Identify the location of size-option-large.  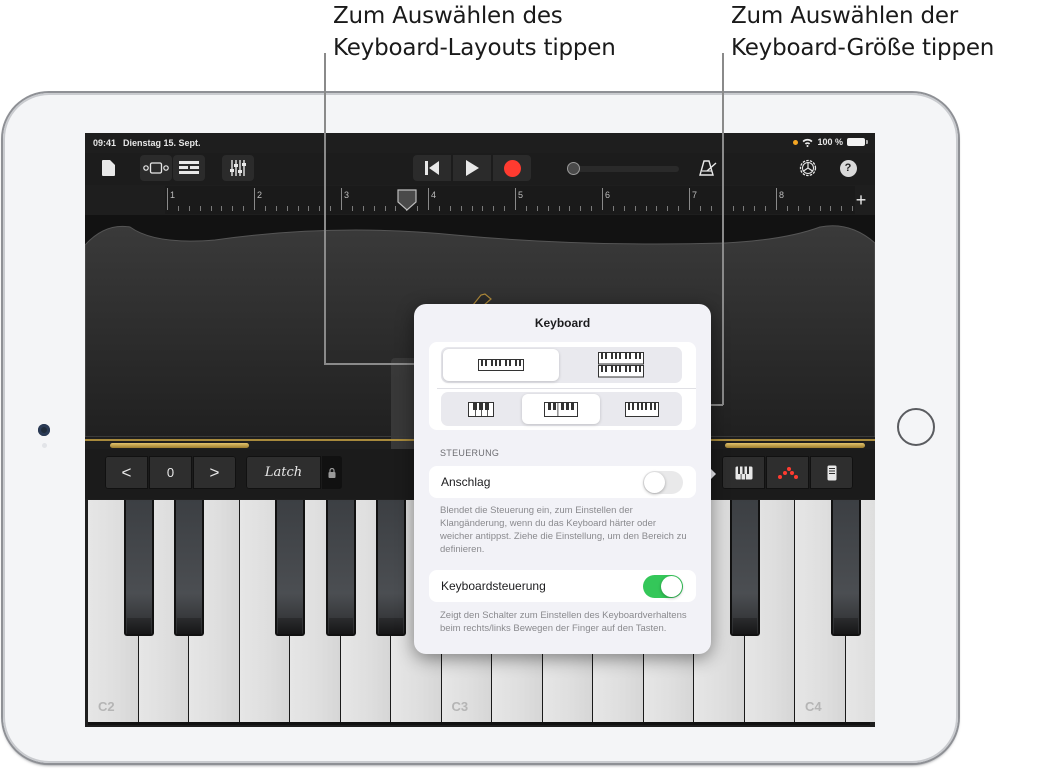
(641, 409).